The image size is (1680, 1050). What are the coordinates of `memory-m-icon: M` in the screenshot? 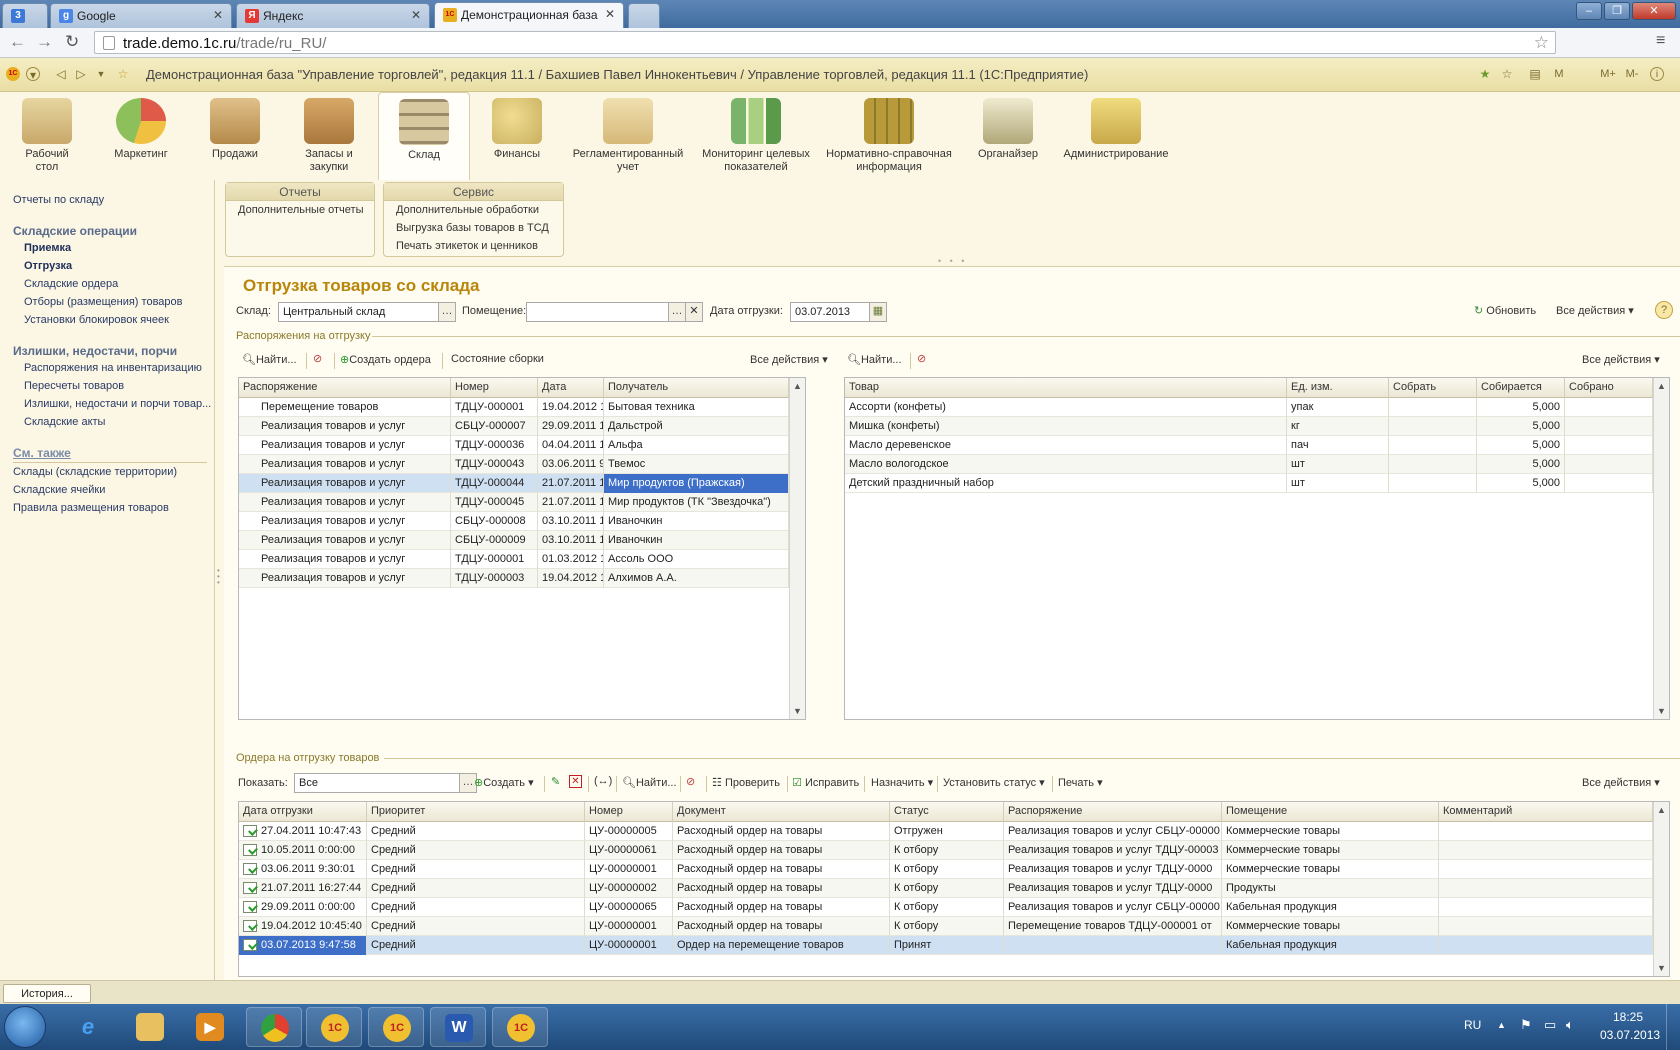 It's located at (1559, 74).